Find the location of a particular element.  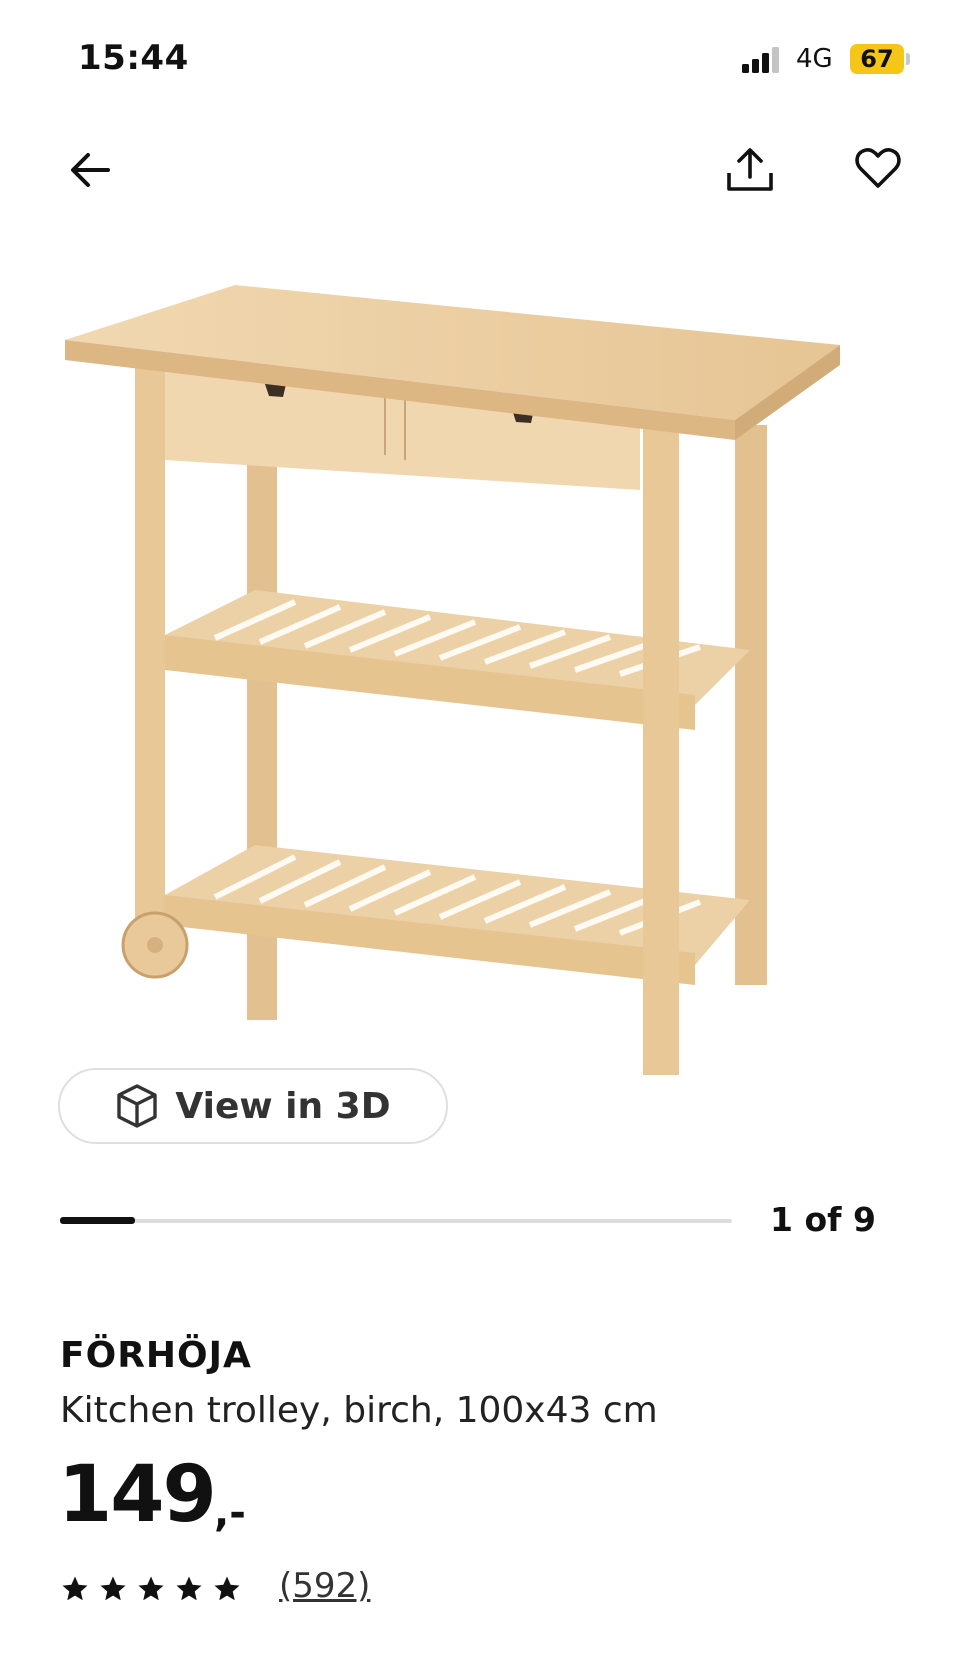

share-icon is located at coordinates (750, 169).